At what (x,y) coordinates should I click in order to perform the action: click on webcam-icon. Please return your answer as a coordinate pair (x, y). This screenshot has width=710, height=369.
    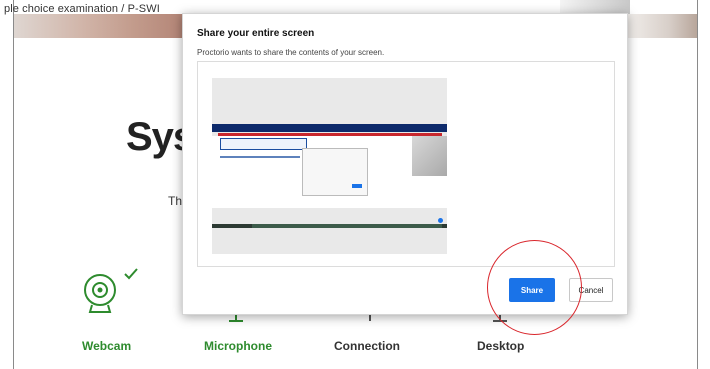
    Looking at the image, I should click on (100, 293).